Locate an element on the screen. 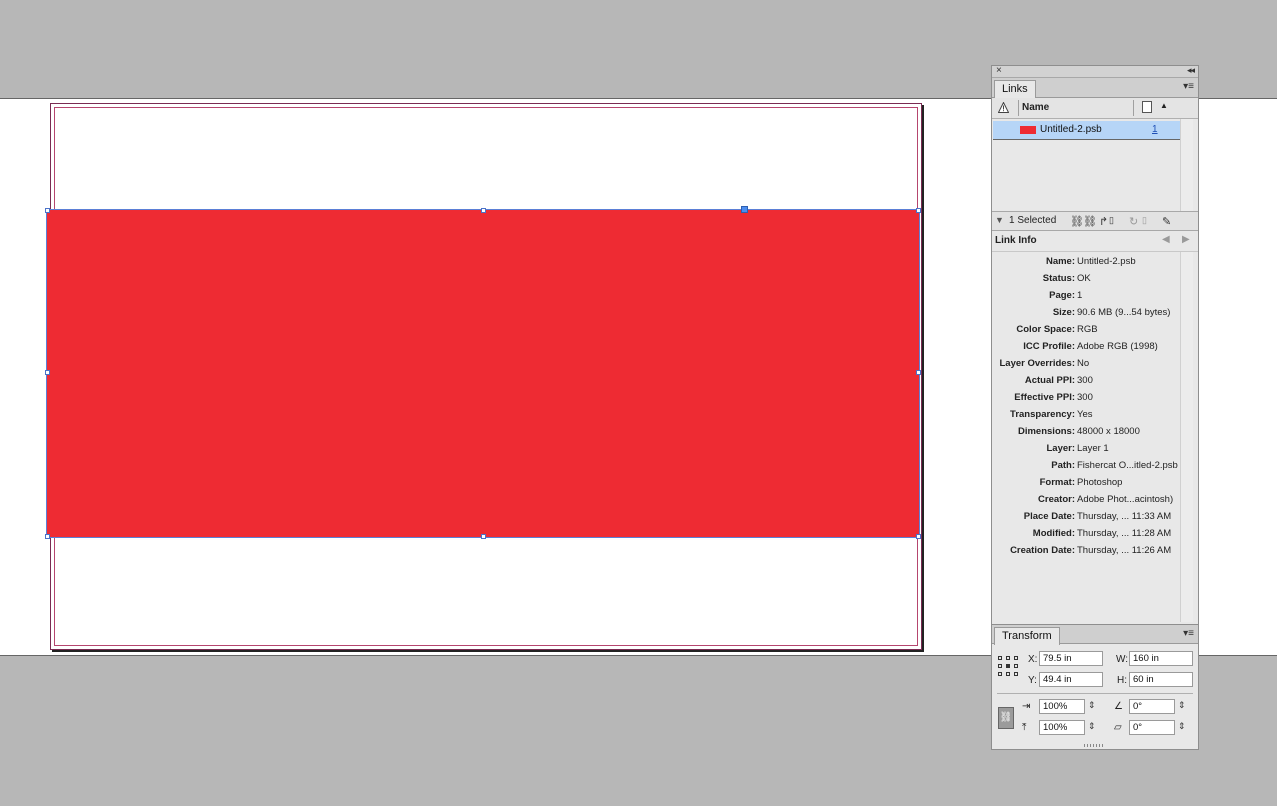 The height and width of the screenshot is (806, 1277). link-info-row: Page: 1 is located at coordinates (1087, 298).